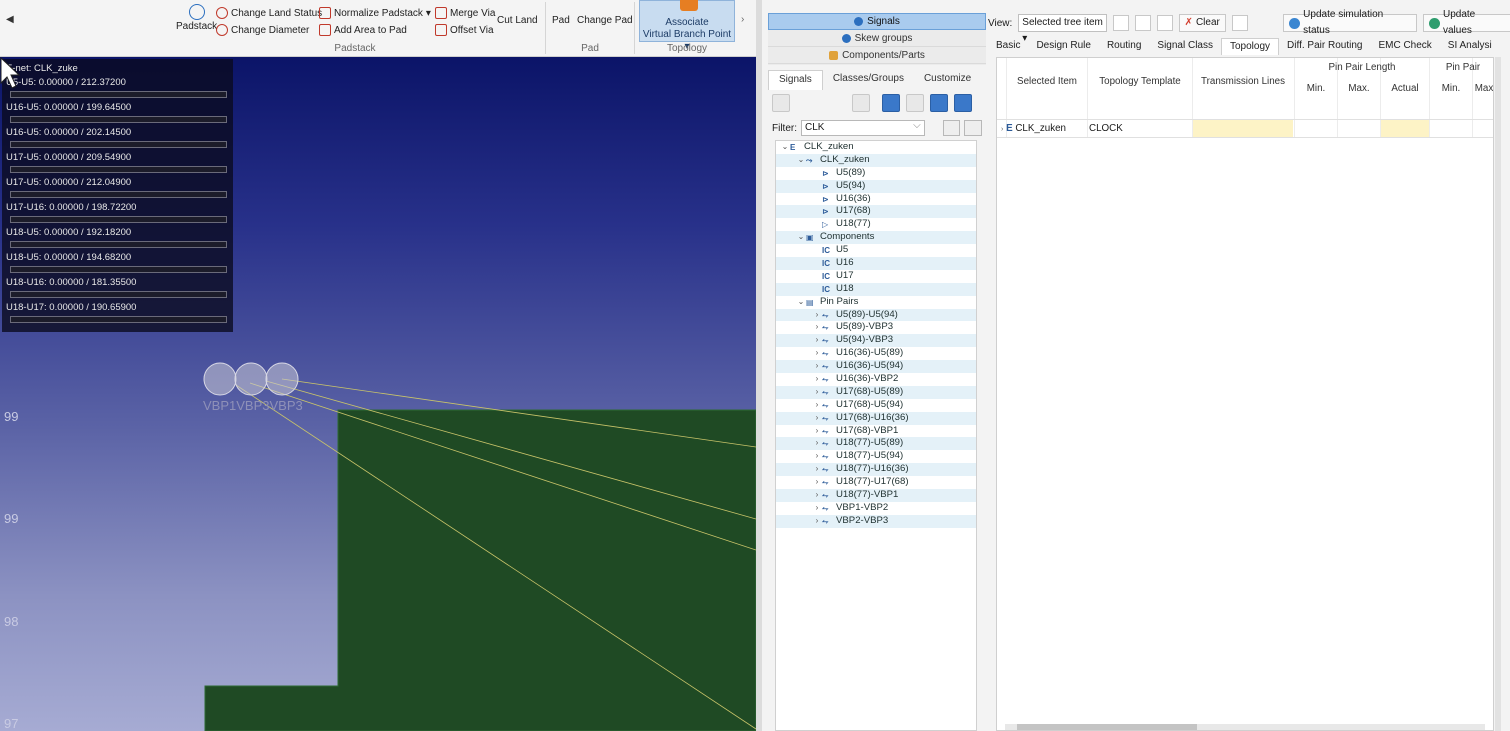 The width and height of the screenshot is (1510, 731). I want to click on tree-item: › ⥊ U16(36)-VBP2, so click(876, 379).